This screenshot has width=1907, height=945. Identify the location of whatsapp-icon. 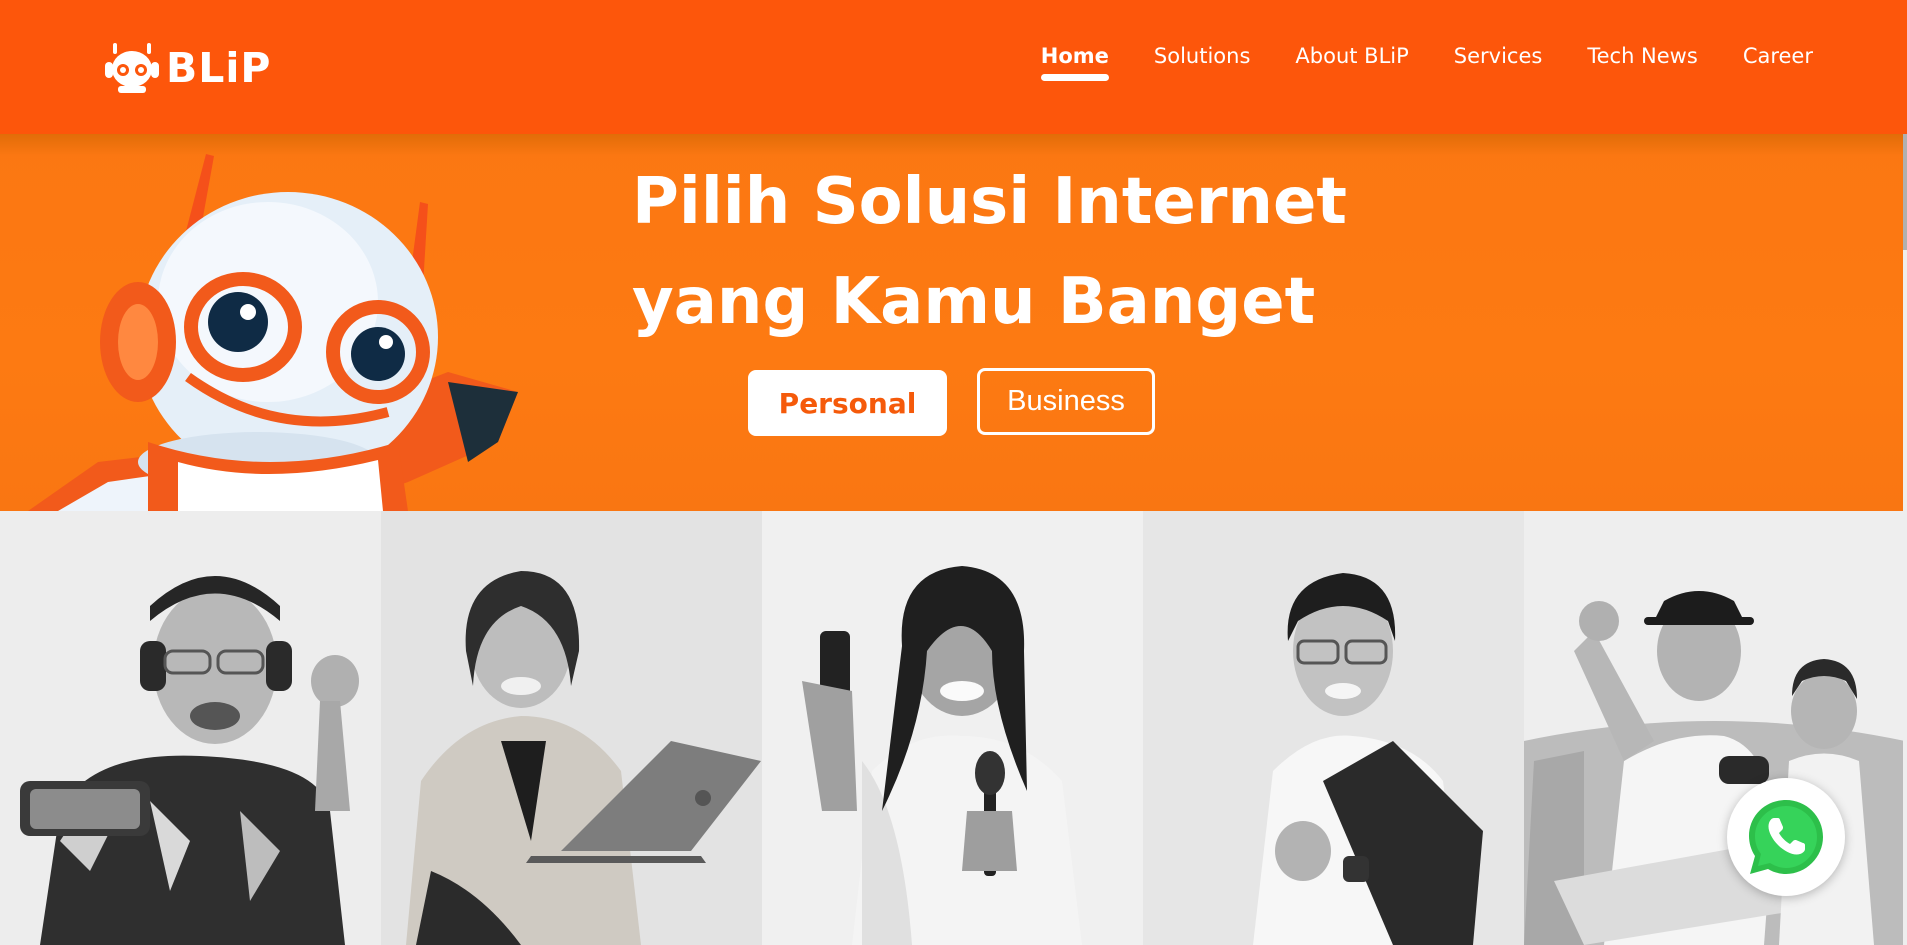
(1786, 837).